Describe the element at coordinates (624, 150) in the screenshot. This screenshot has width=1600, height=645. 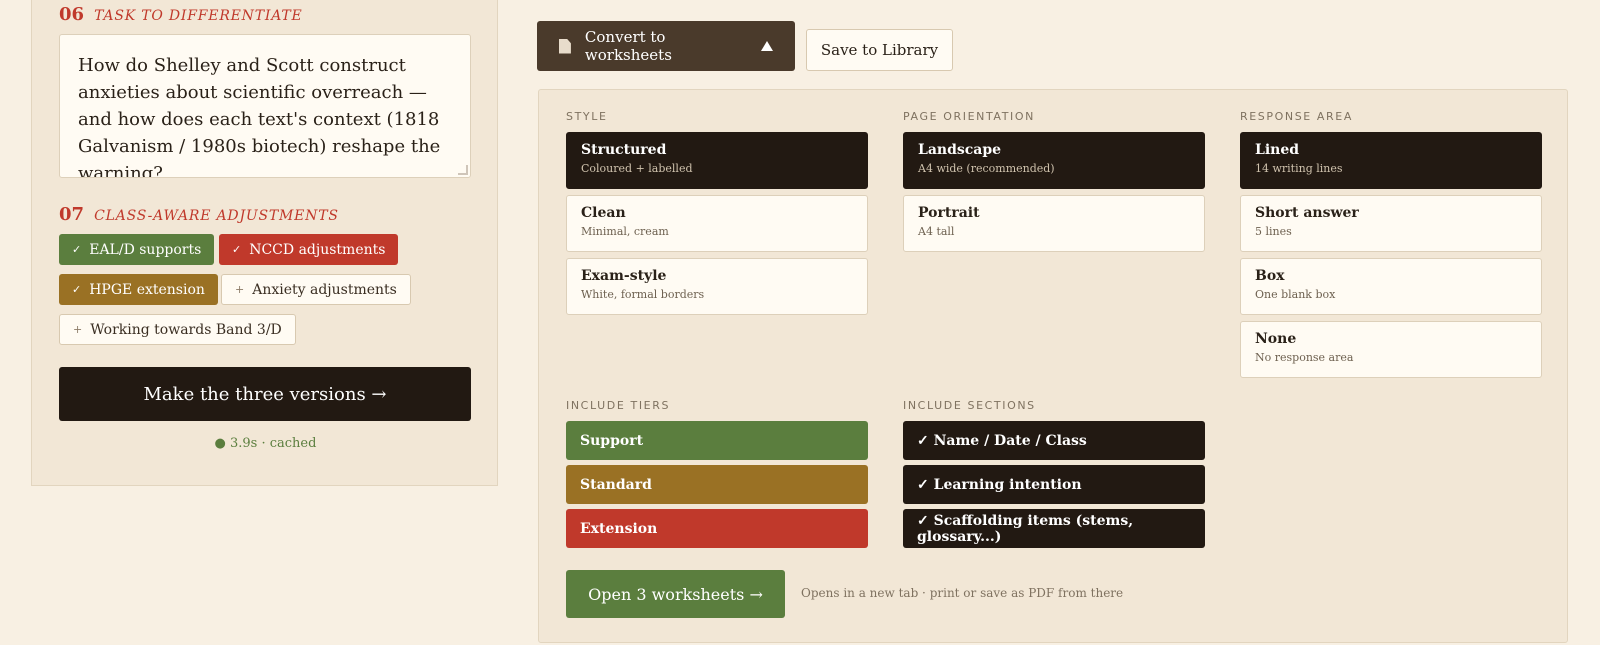
I see `option-title: Structured` at that location.